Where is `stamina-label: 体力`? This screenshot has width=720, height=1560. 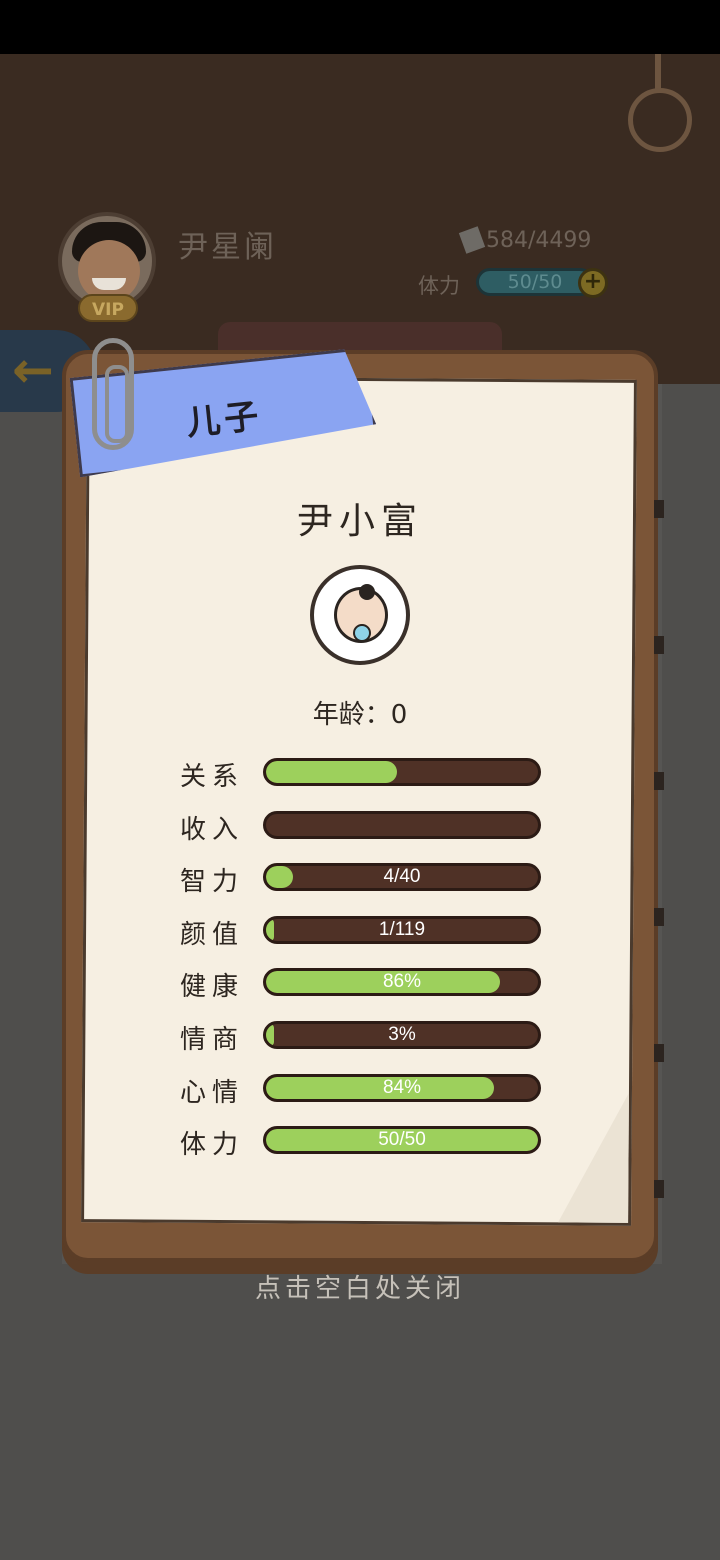
stamina-label: 体力 is located at coordinates (439, 286).